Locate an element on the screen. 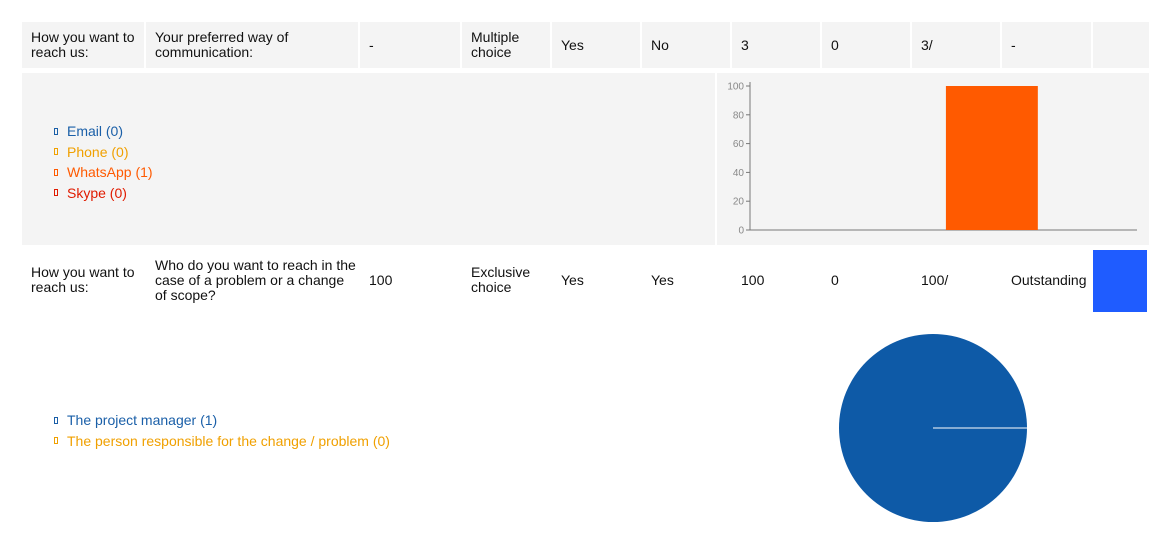 This screenshot has height=543, width=1169. y-tick-label: 60 is located at coordinates (739, 144).